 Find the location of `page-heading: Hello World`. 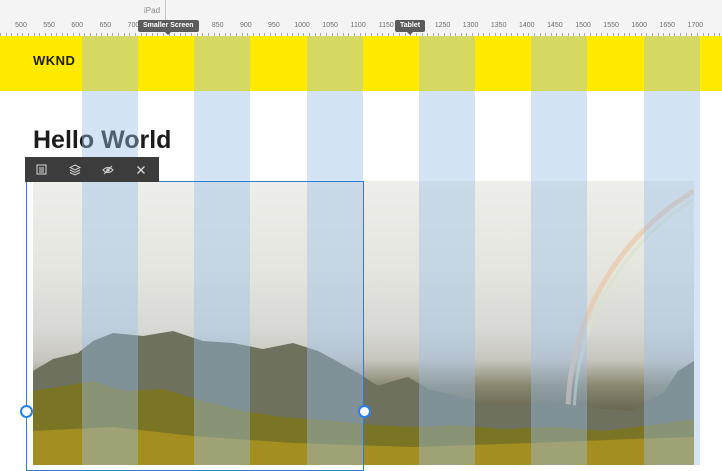

page-heading: Hello World is located at coordinates (102, 140).